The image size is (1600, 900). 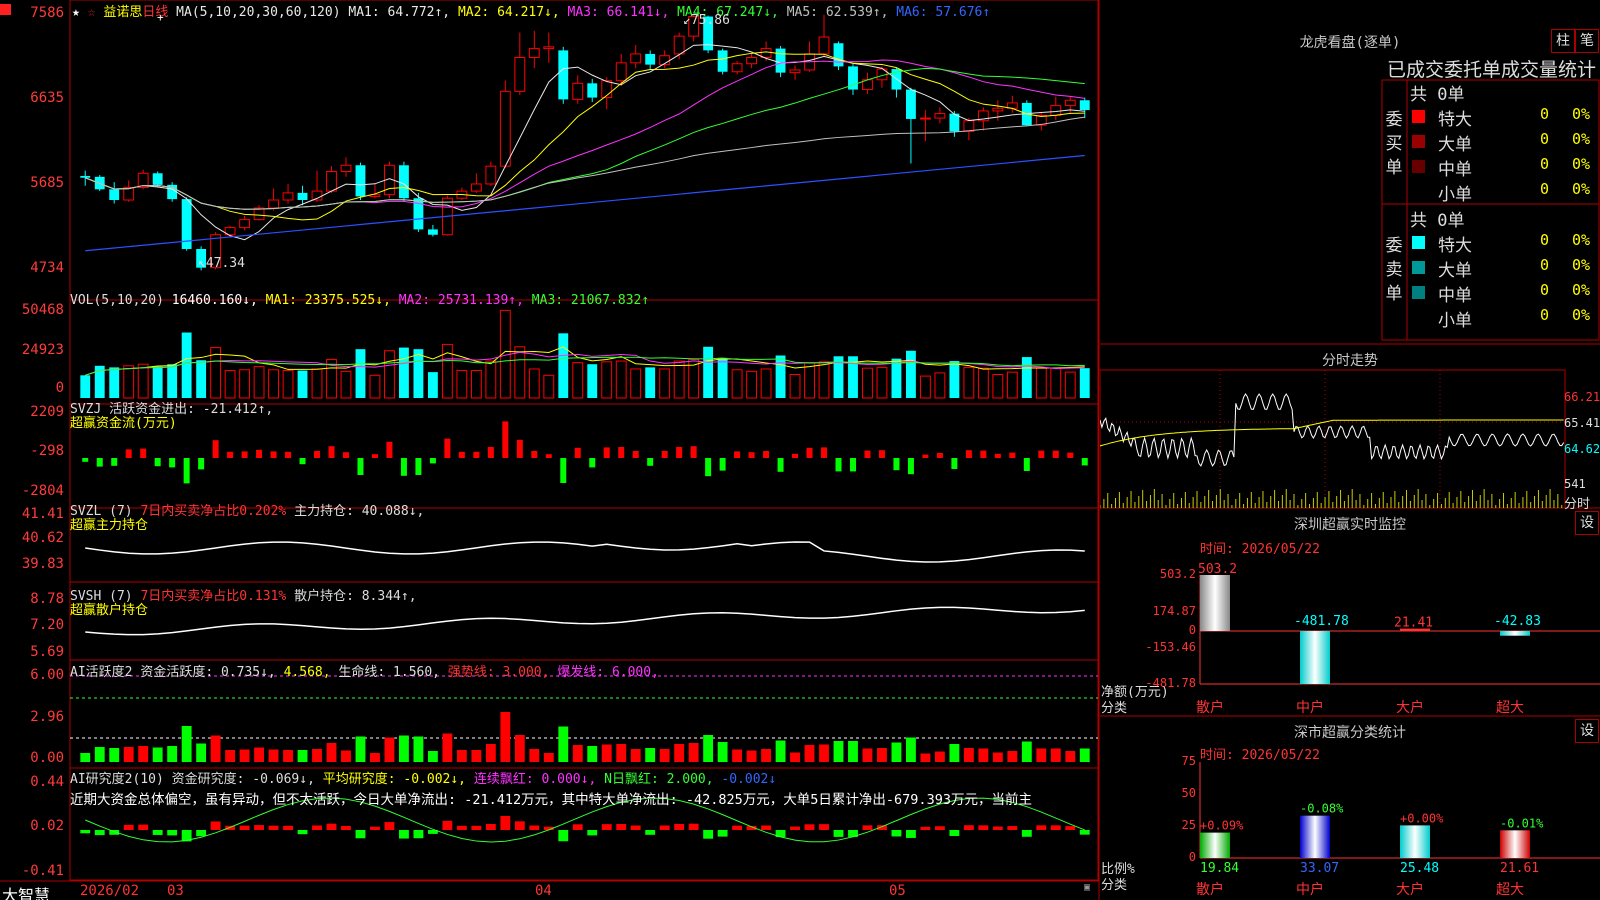 What do you see at coordinates (1545, 240) in the screenshot?
I see `sell-row-count: 0` at bounding box center [1545, 240].